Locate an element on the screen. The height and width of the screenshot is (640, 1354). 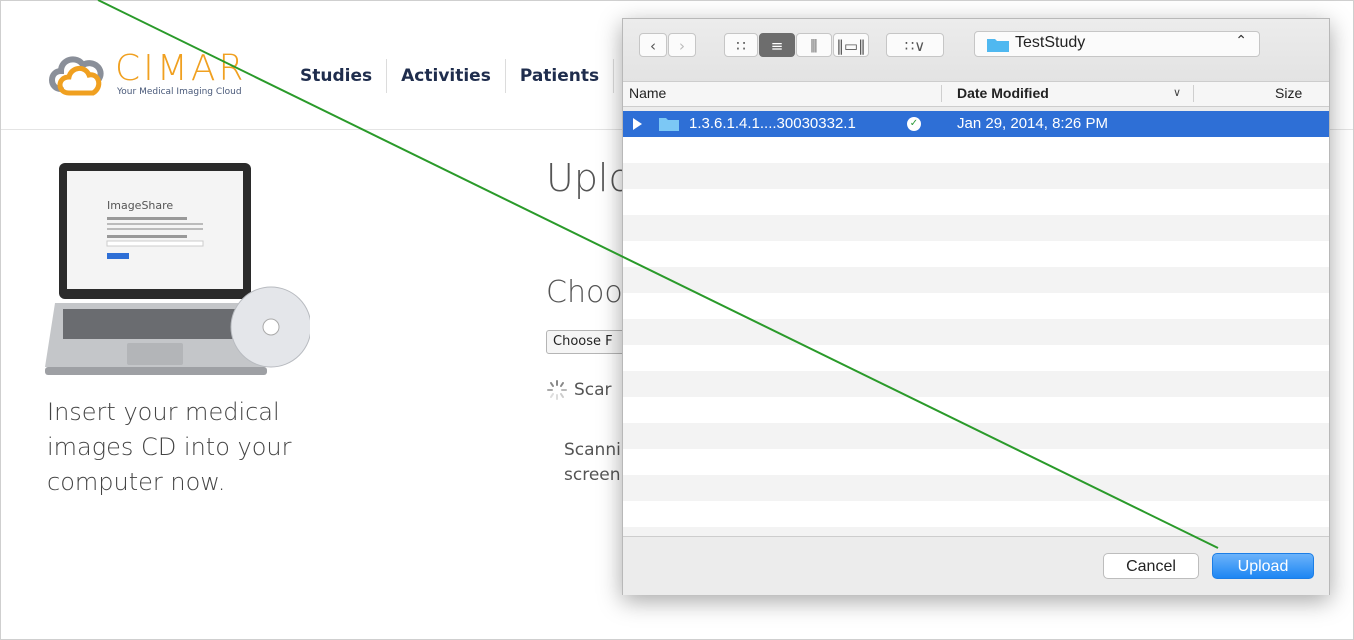
chevron-right-icon: › is located at coordinates (682, 46).